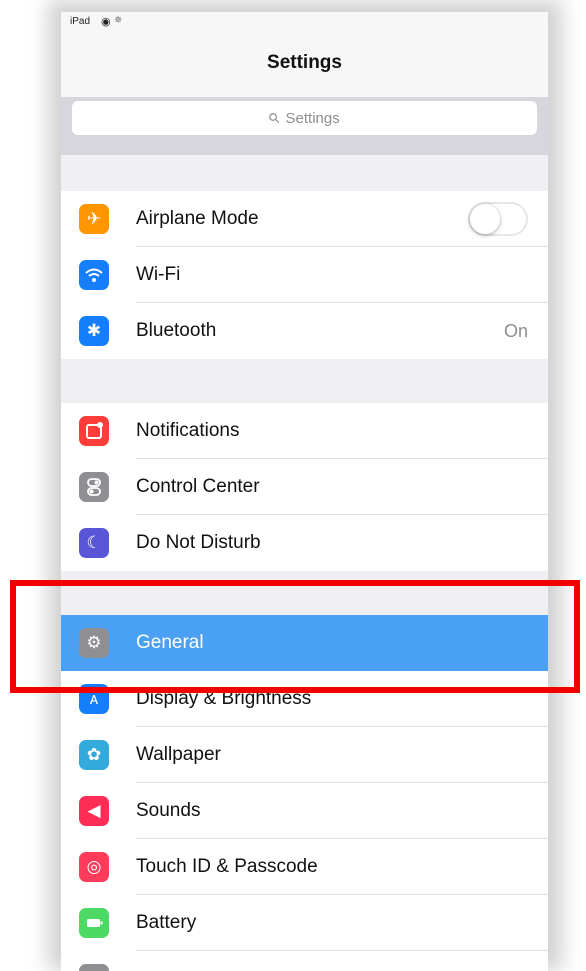 Image resolution: width=586 pixels, height=971 pixels. I want to click on airplane-mode-toggle, so click(498, 219).